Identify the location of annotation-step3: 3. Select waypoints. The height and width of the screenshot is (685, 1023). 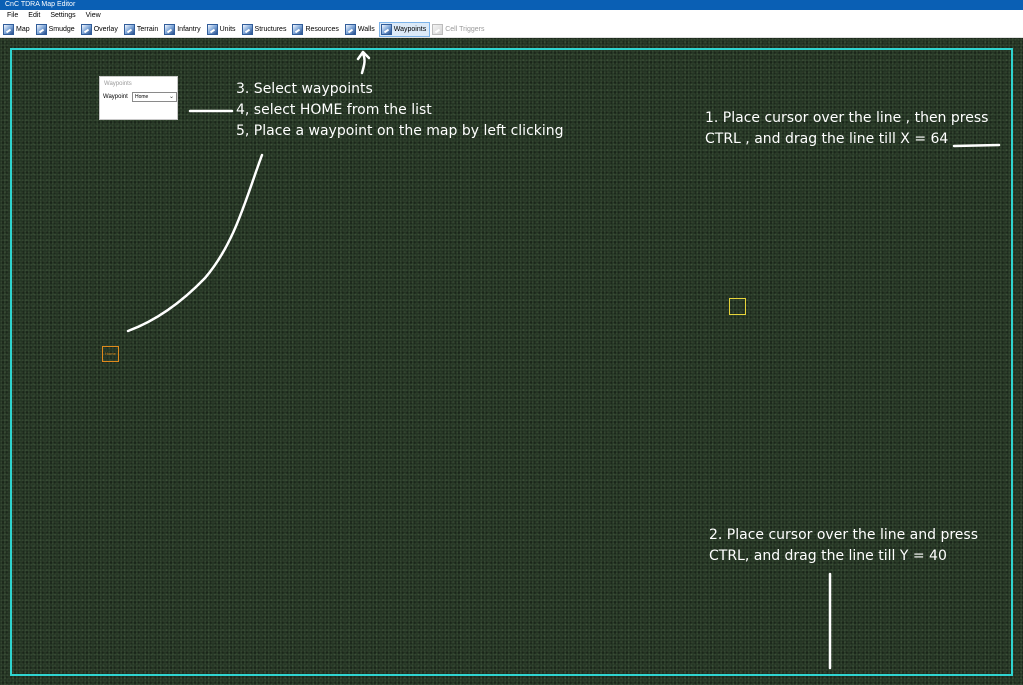
(304, 89).